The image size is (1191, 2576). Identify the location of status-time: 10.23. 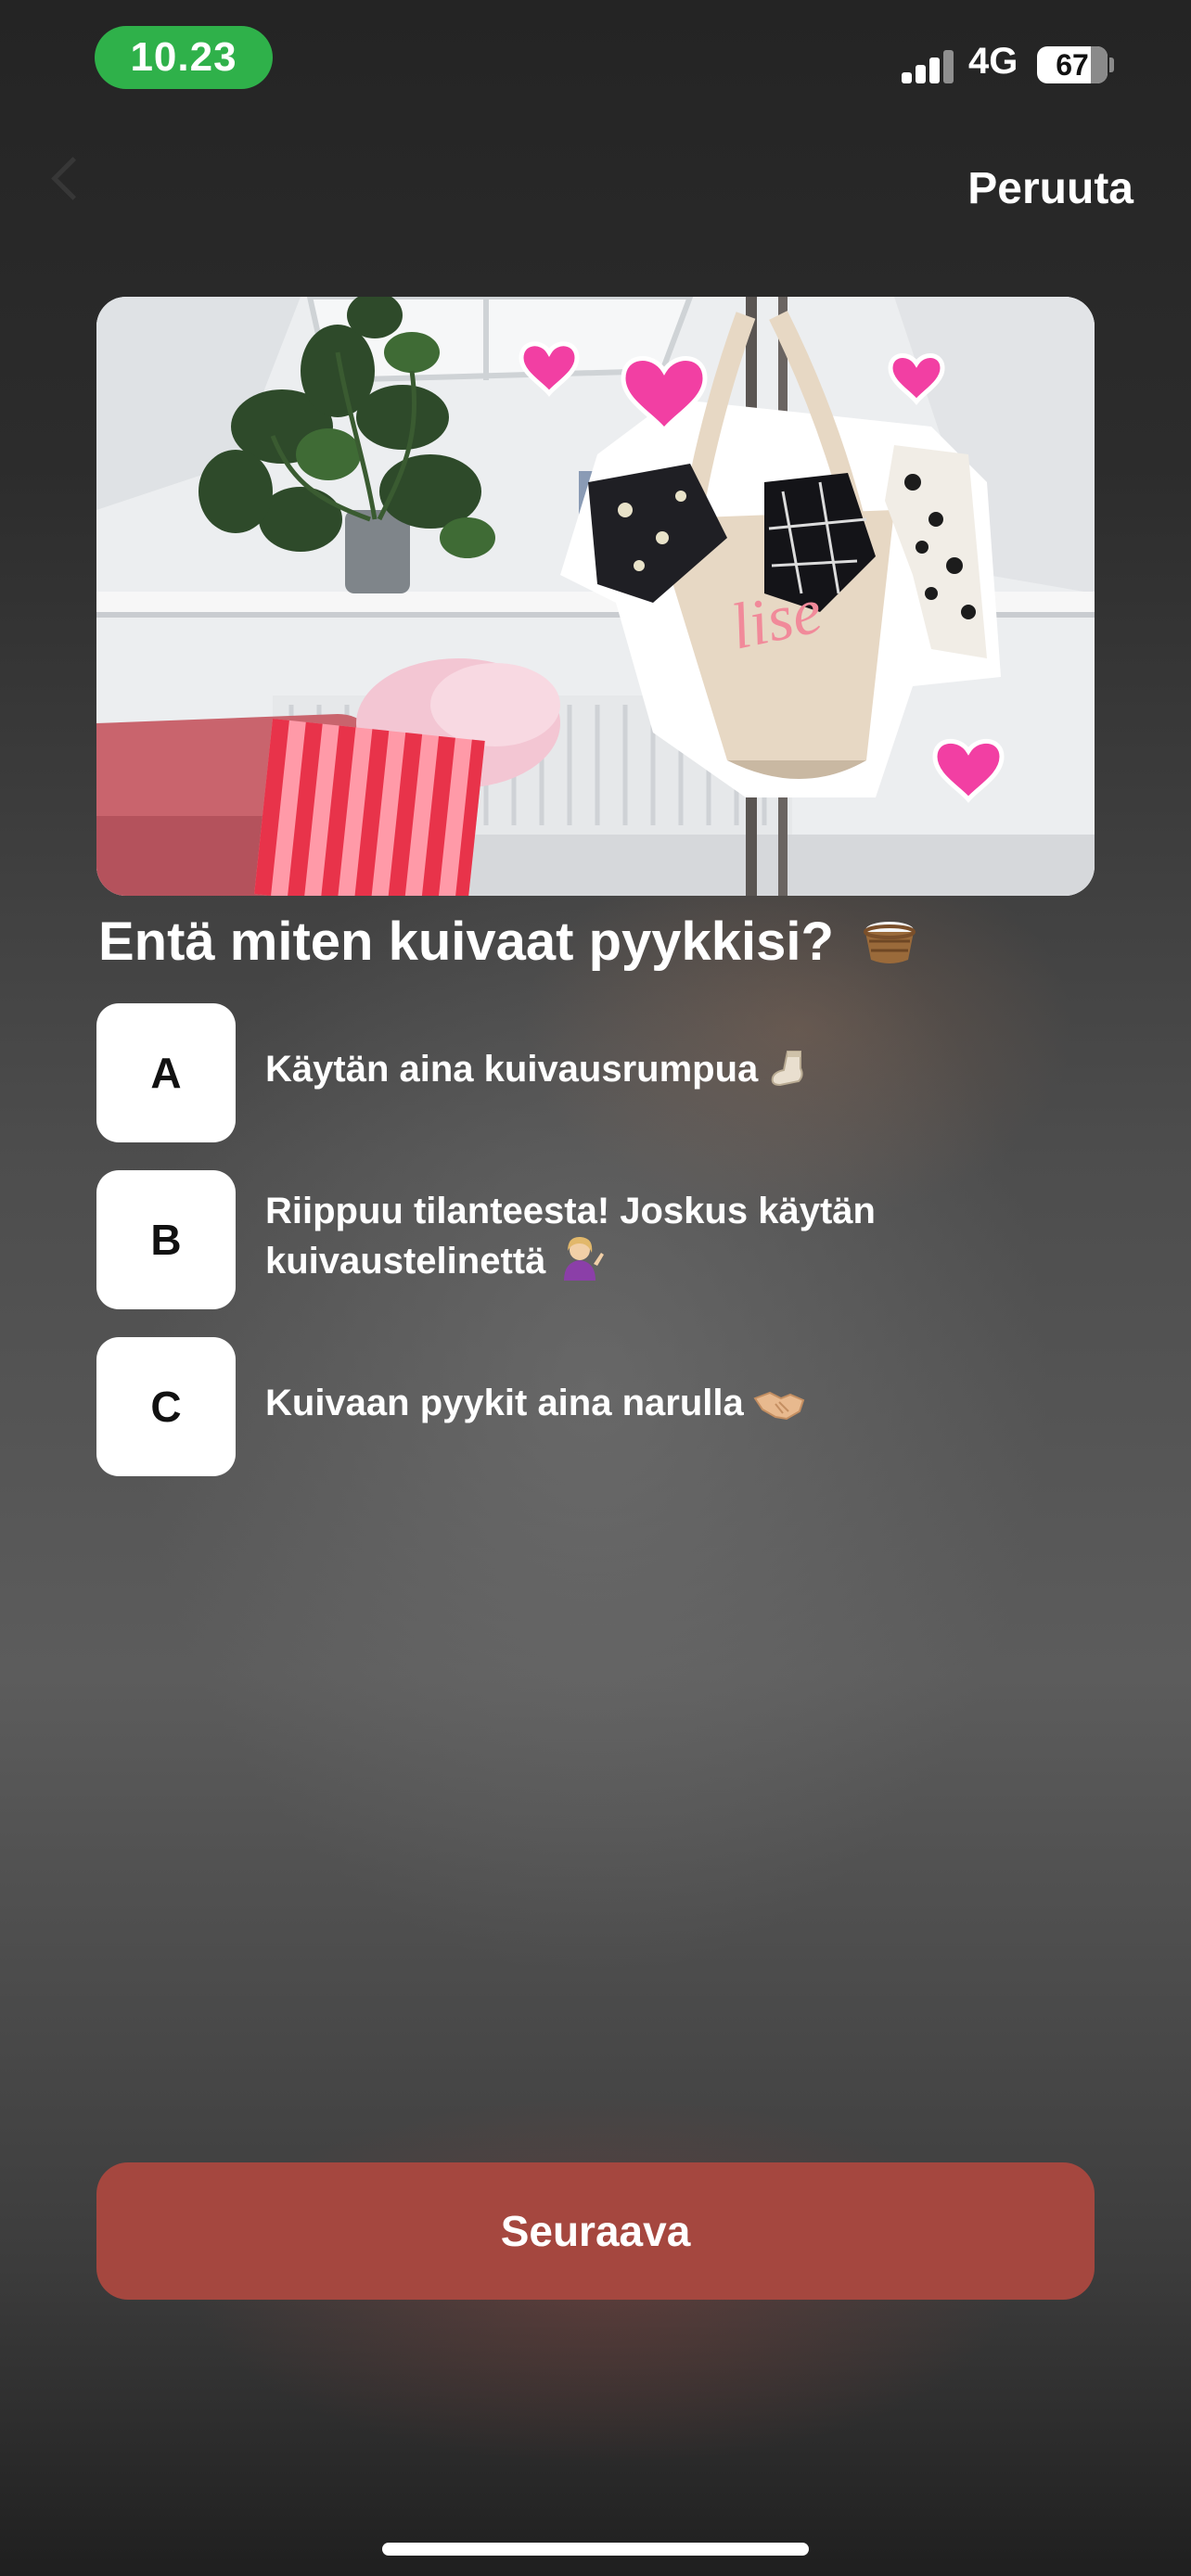
(184, 57).